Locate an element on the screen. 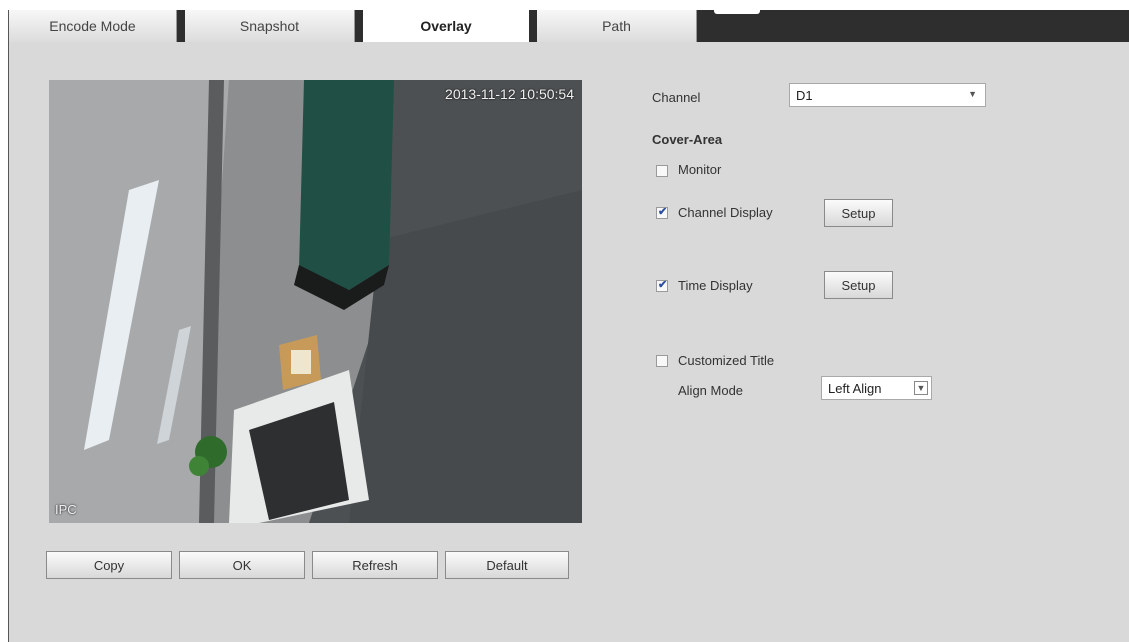  scene-curtain is located at coordinates (346, 185).